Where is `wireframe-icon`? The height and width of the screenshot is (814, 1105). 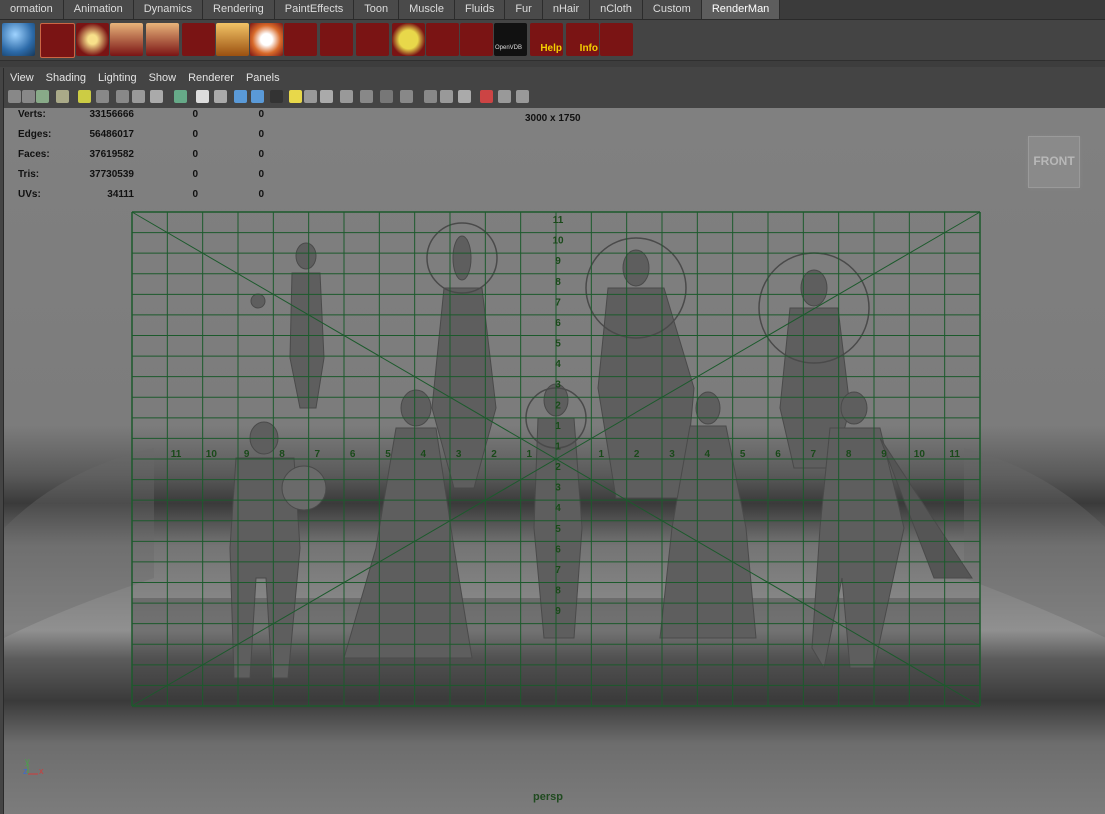 wireframe-icon is located at coordinates (220, 96).